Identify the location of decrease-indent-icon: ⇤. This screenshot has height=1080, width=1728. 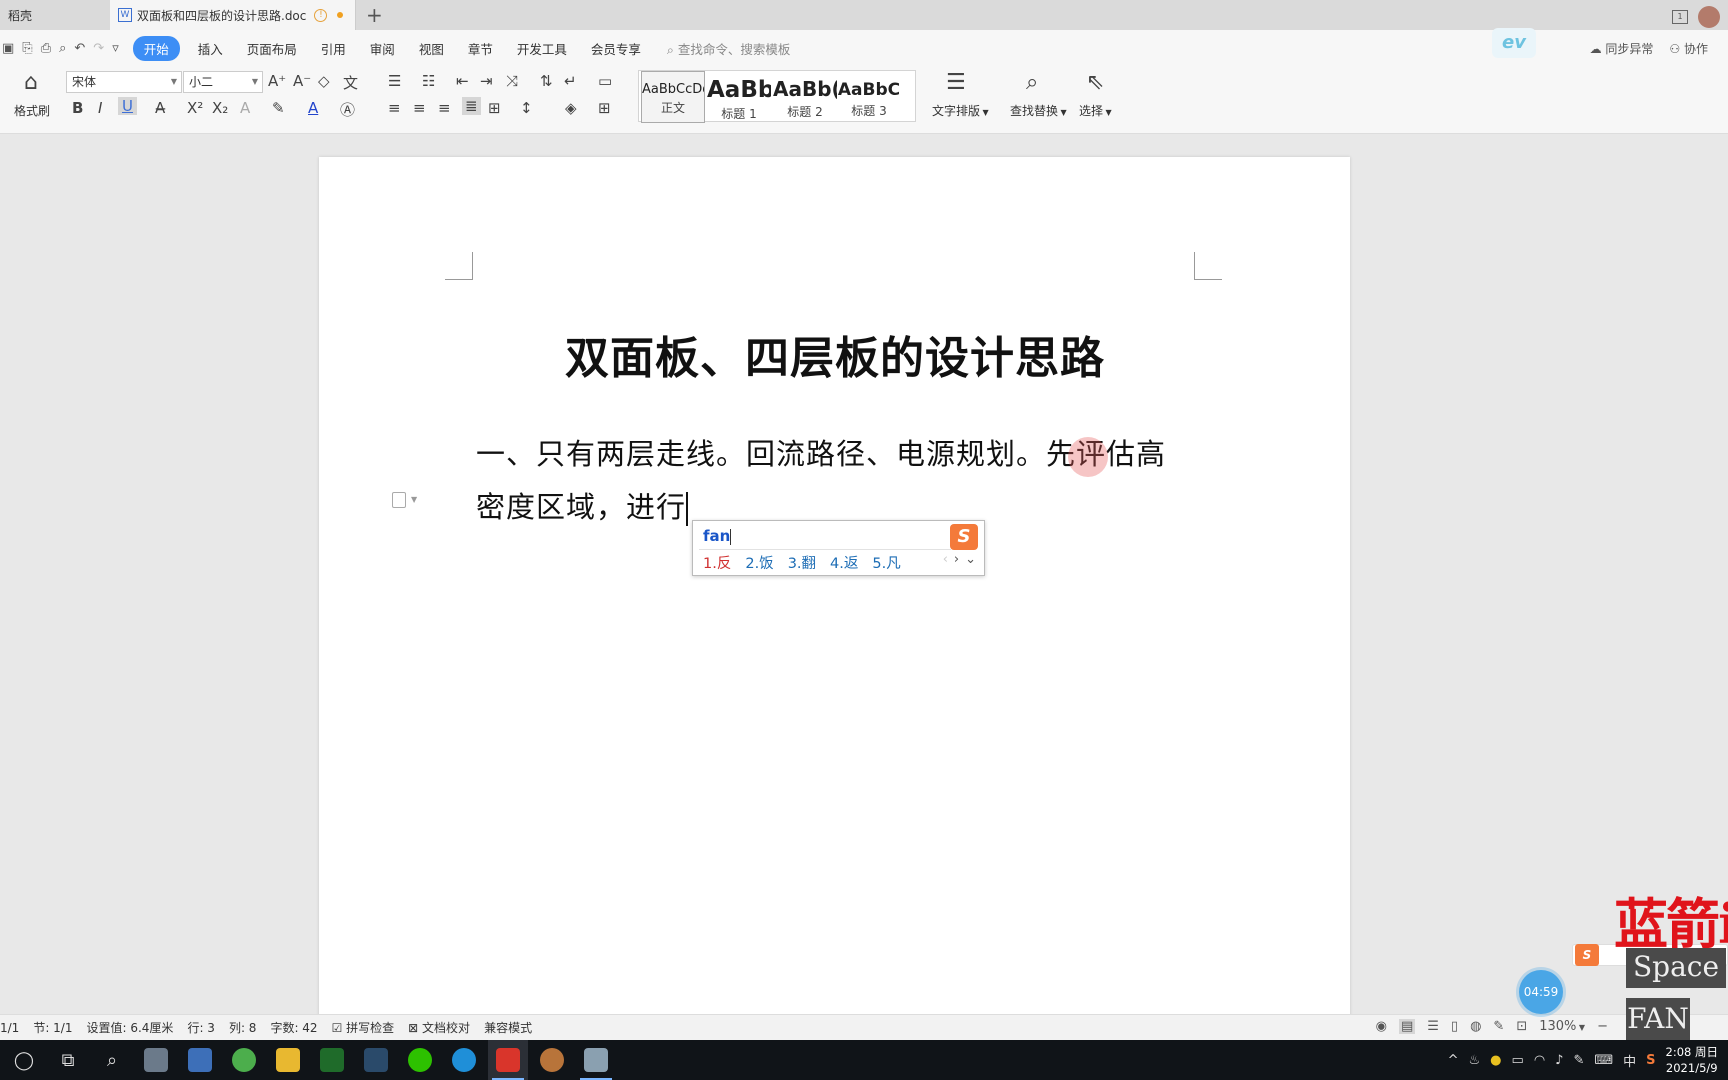
(462, 81).